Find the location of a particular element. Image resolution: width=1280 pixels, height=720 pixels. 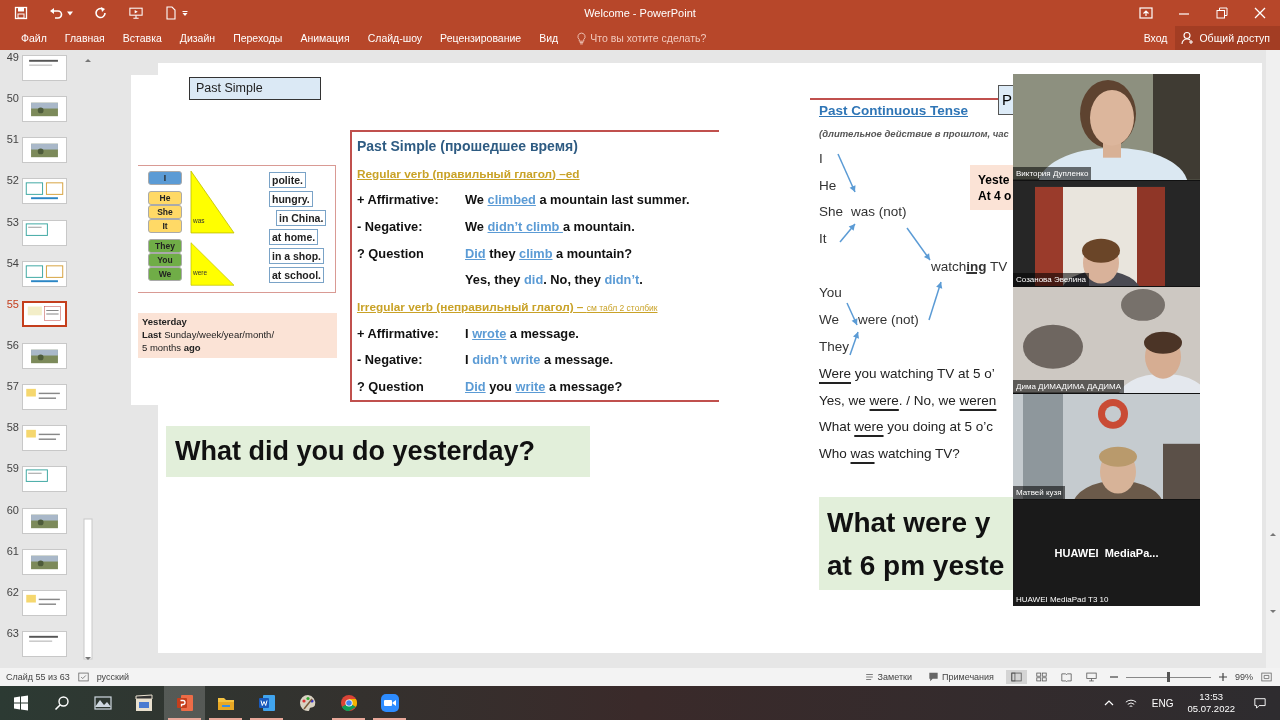

question-banner: What did you do yesterday? is located at coordinates (378, 451).